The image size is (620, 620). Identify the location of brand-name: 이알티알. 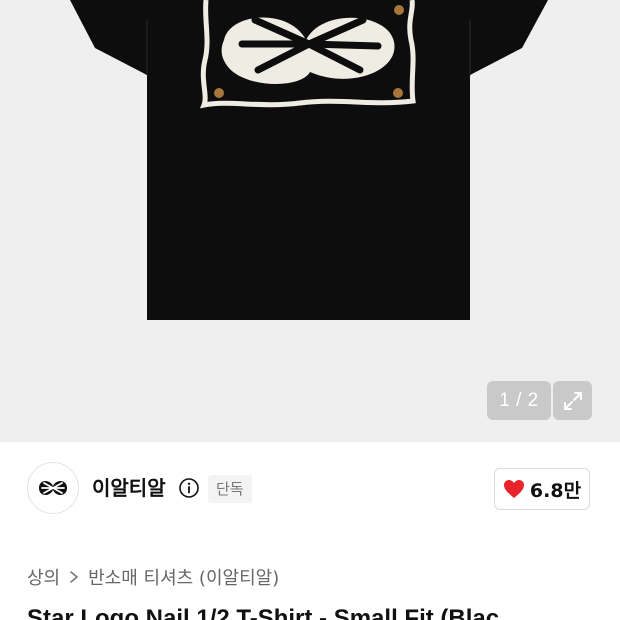
(129, 488).